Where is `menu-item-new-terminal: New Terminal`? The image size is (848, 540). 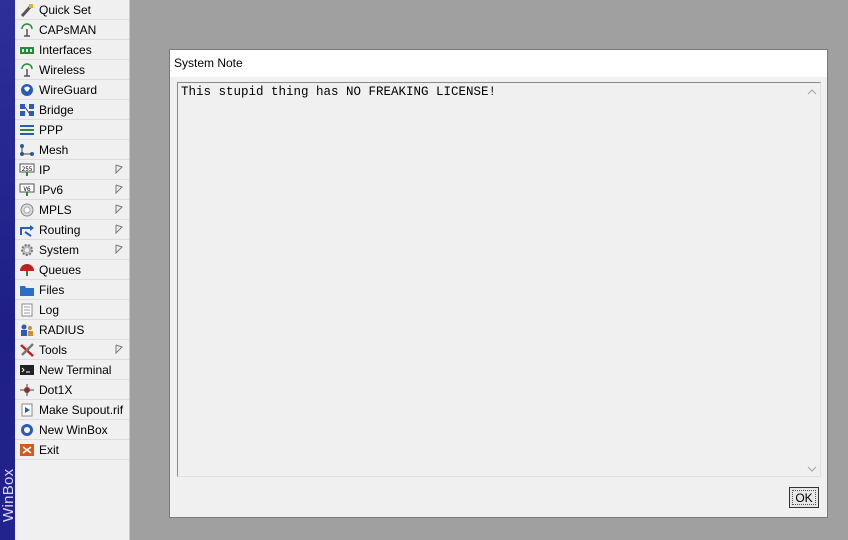
menu-item-new-terminal: New Terminal is located at coordinates (72, 370).